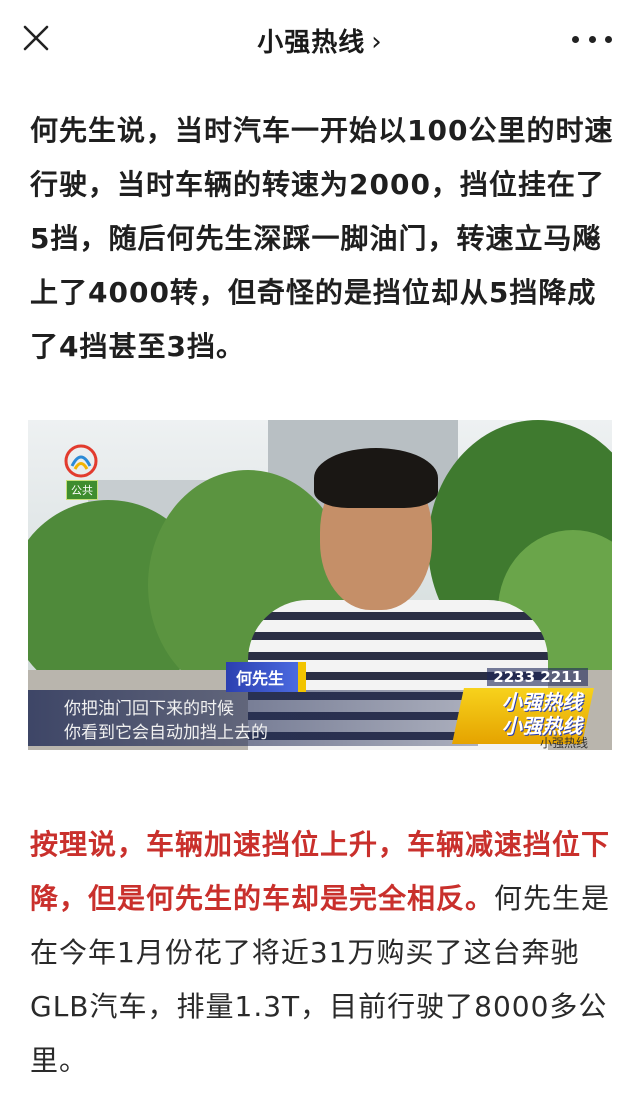  What do you see at coordinates (542, 702) in the screenshot?
I see `show-logo-line-1: 小强热线` at bounding box center [542, 702].